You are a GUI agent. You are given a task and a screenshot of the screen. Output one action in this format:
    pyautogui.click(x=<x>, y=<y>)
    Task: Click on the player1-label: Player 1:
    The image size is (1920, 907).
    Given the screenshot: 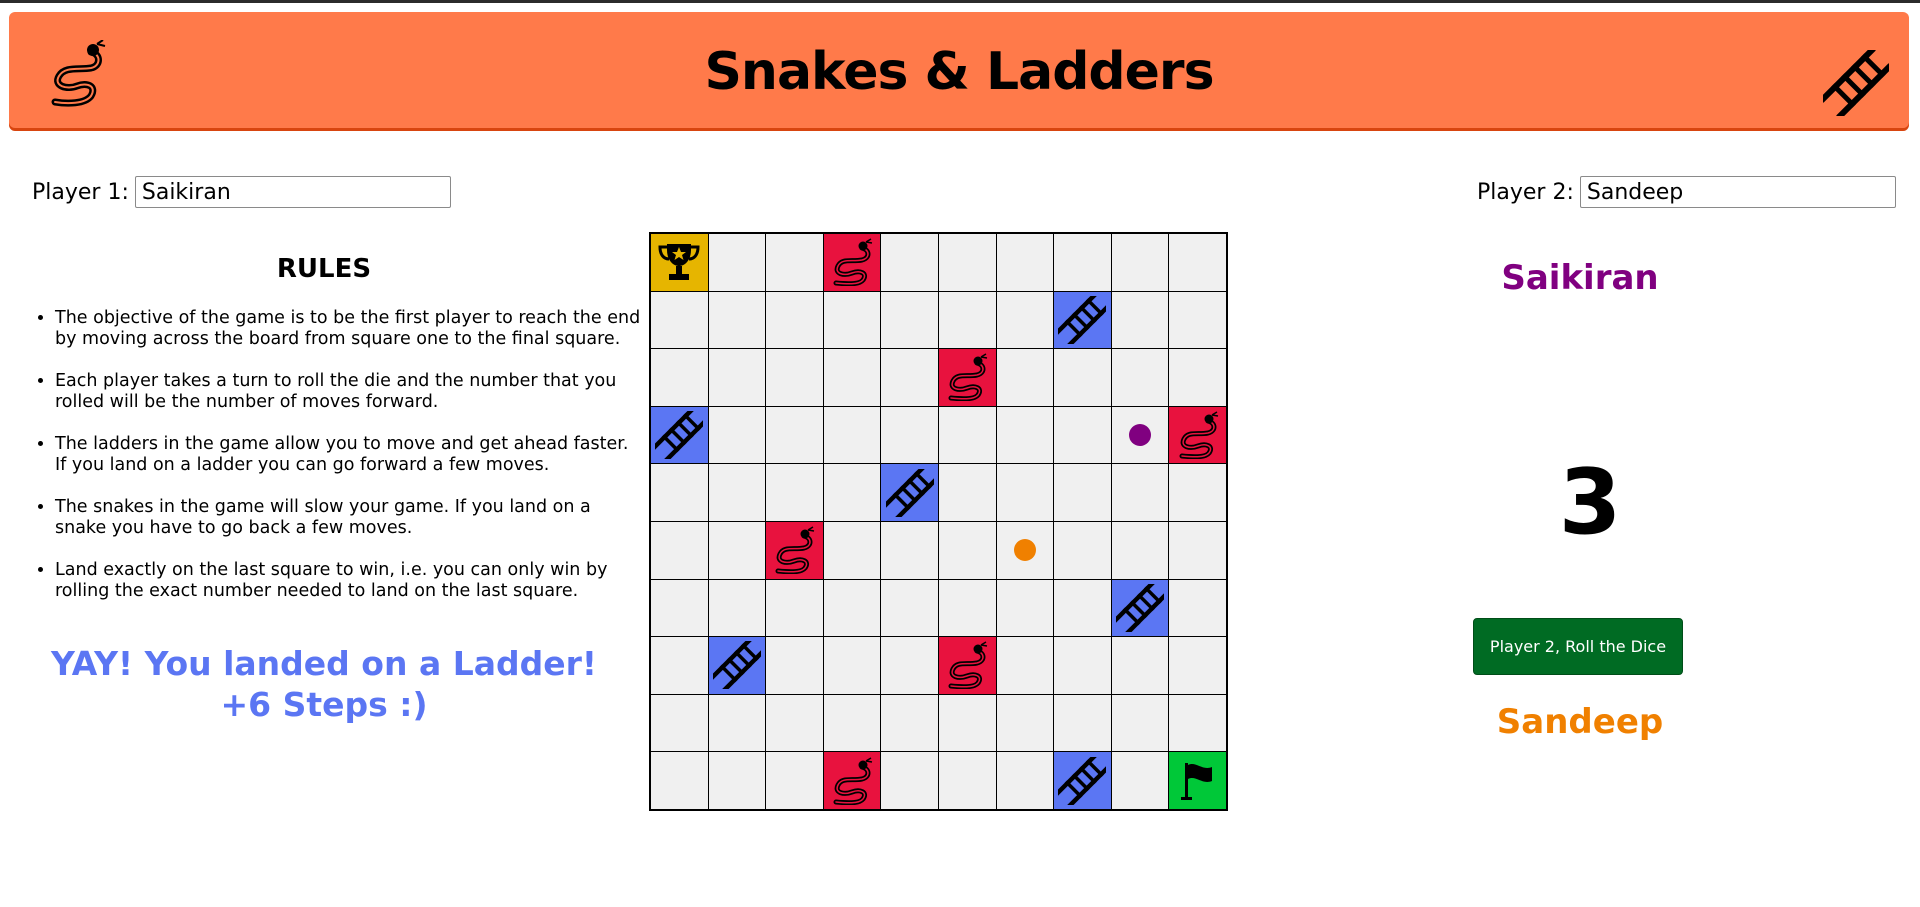 What is the action you would take?
    pyautogui.click(x=80, y=192)
    